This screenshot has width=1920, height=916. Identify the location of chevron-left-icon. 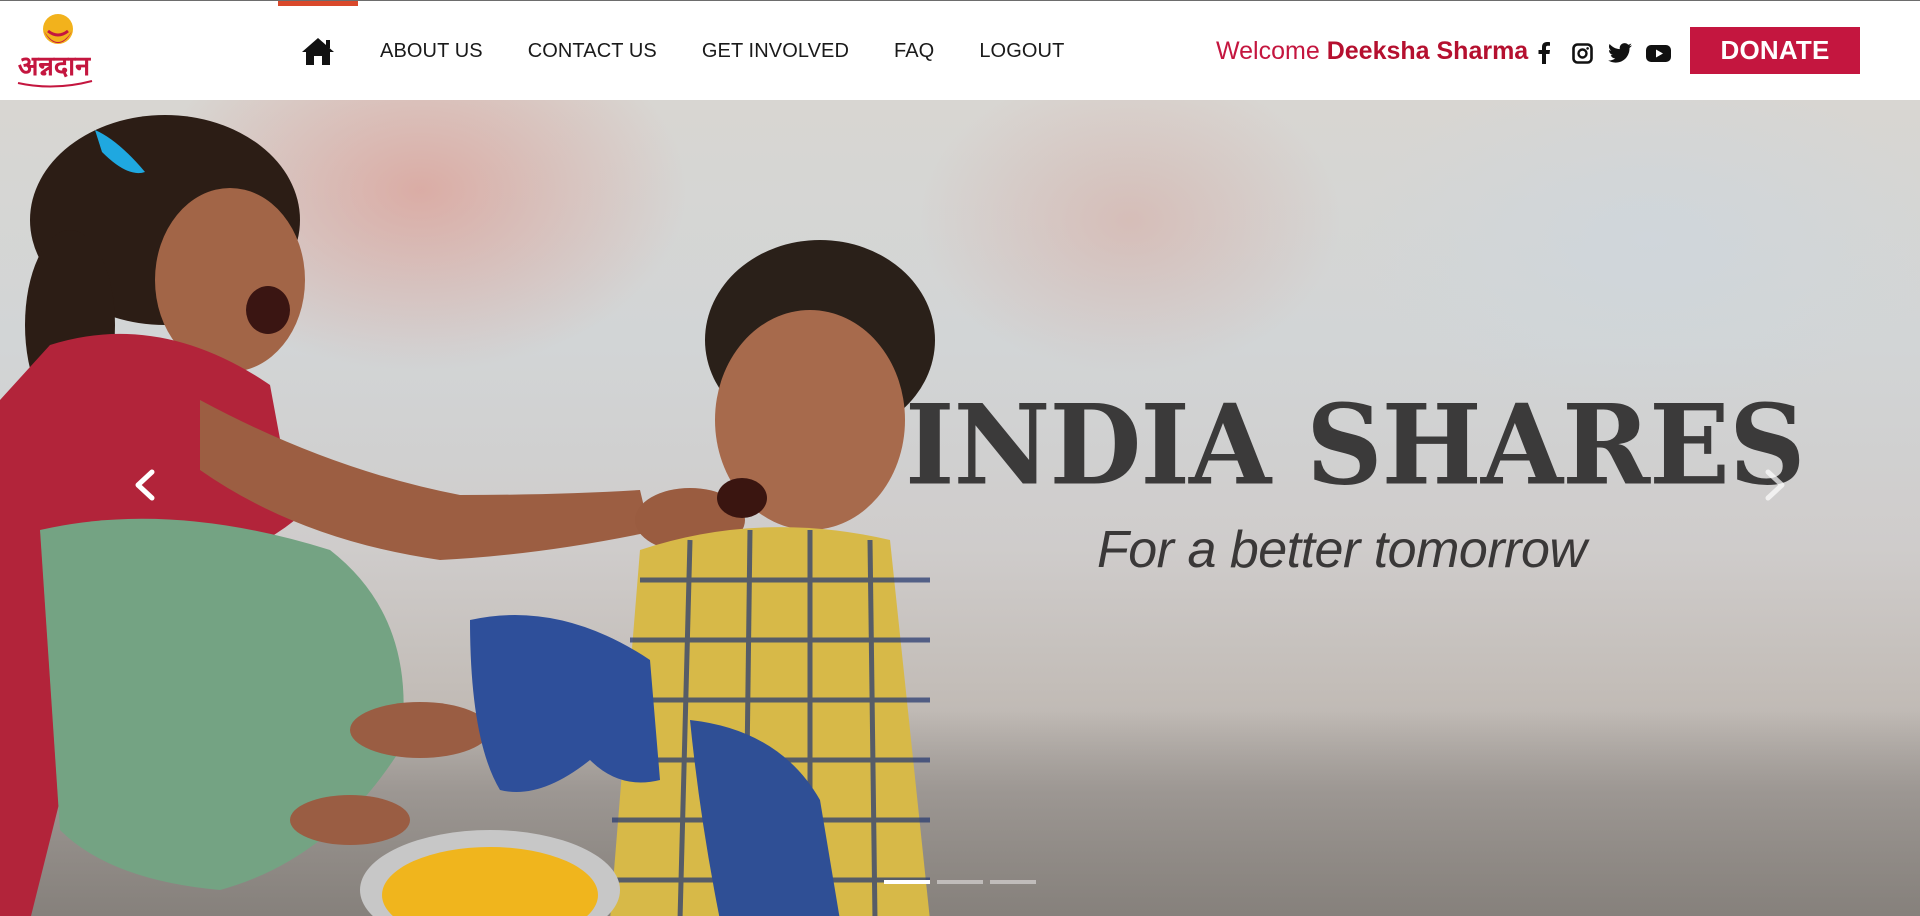
(145, 485).